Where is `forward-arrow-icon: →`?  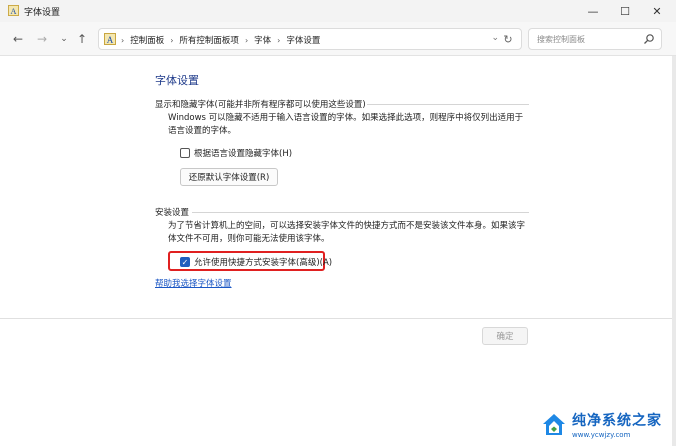
forward-arrow-icon: → is located at coordinates (42, 39).